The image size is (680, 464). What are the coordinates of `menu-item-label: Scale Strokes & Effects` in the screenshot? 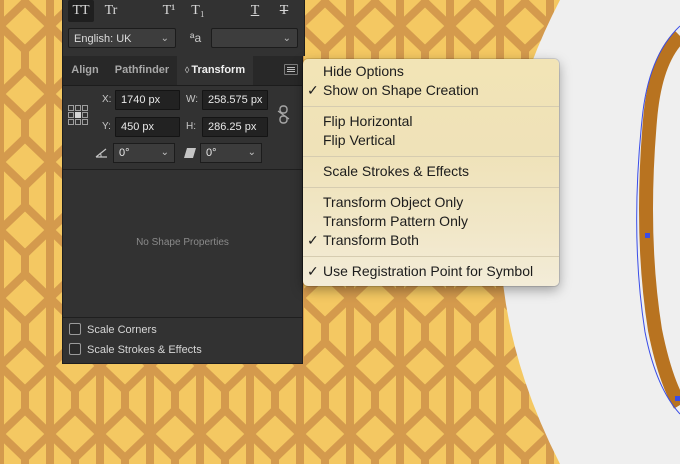 It's located at (396, 171).